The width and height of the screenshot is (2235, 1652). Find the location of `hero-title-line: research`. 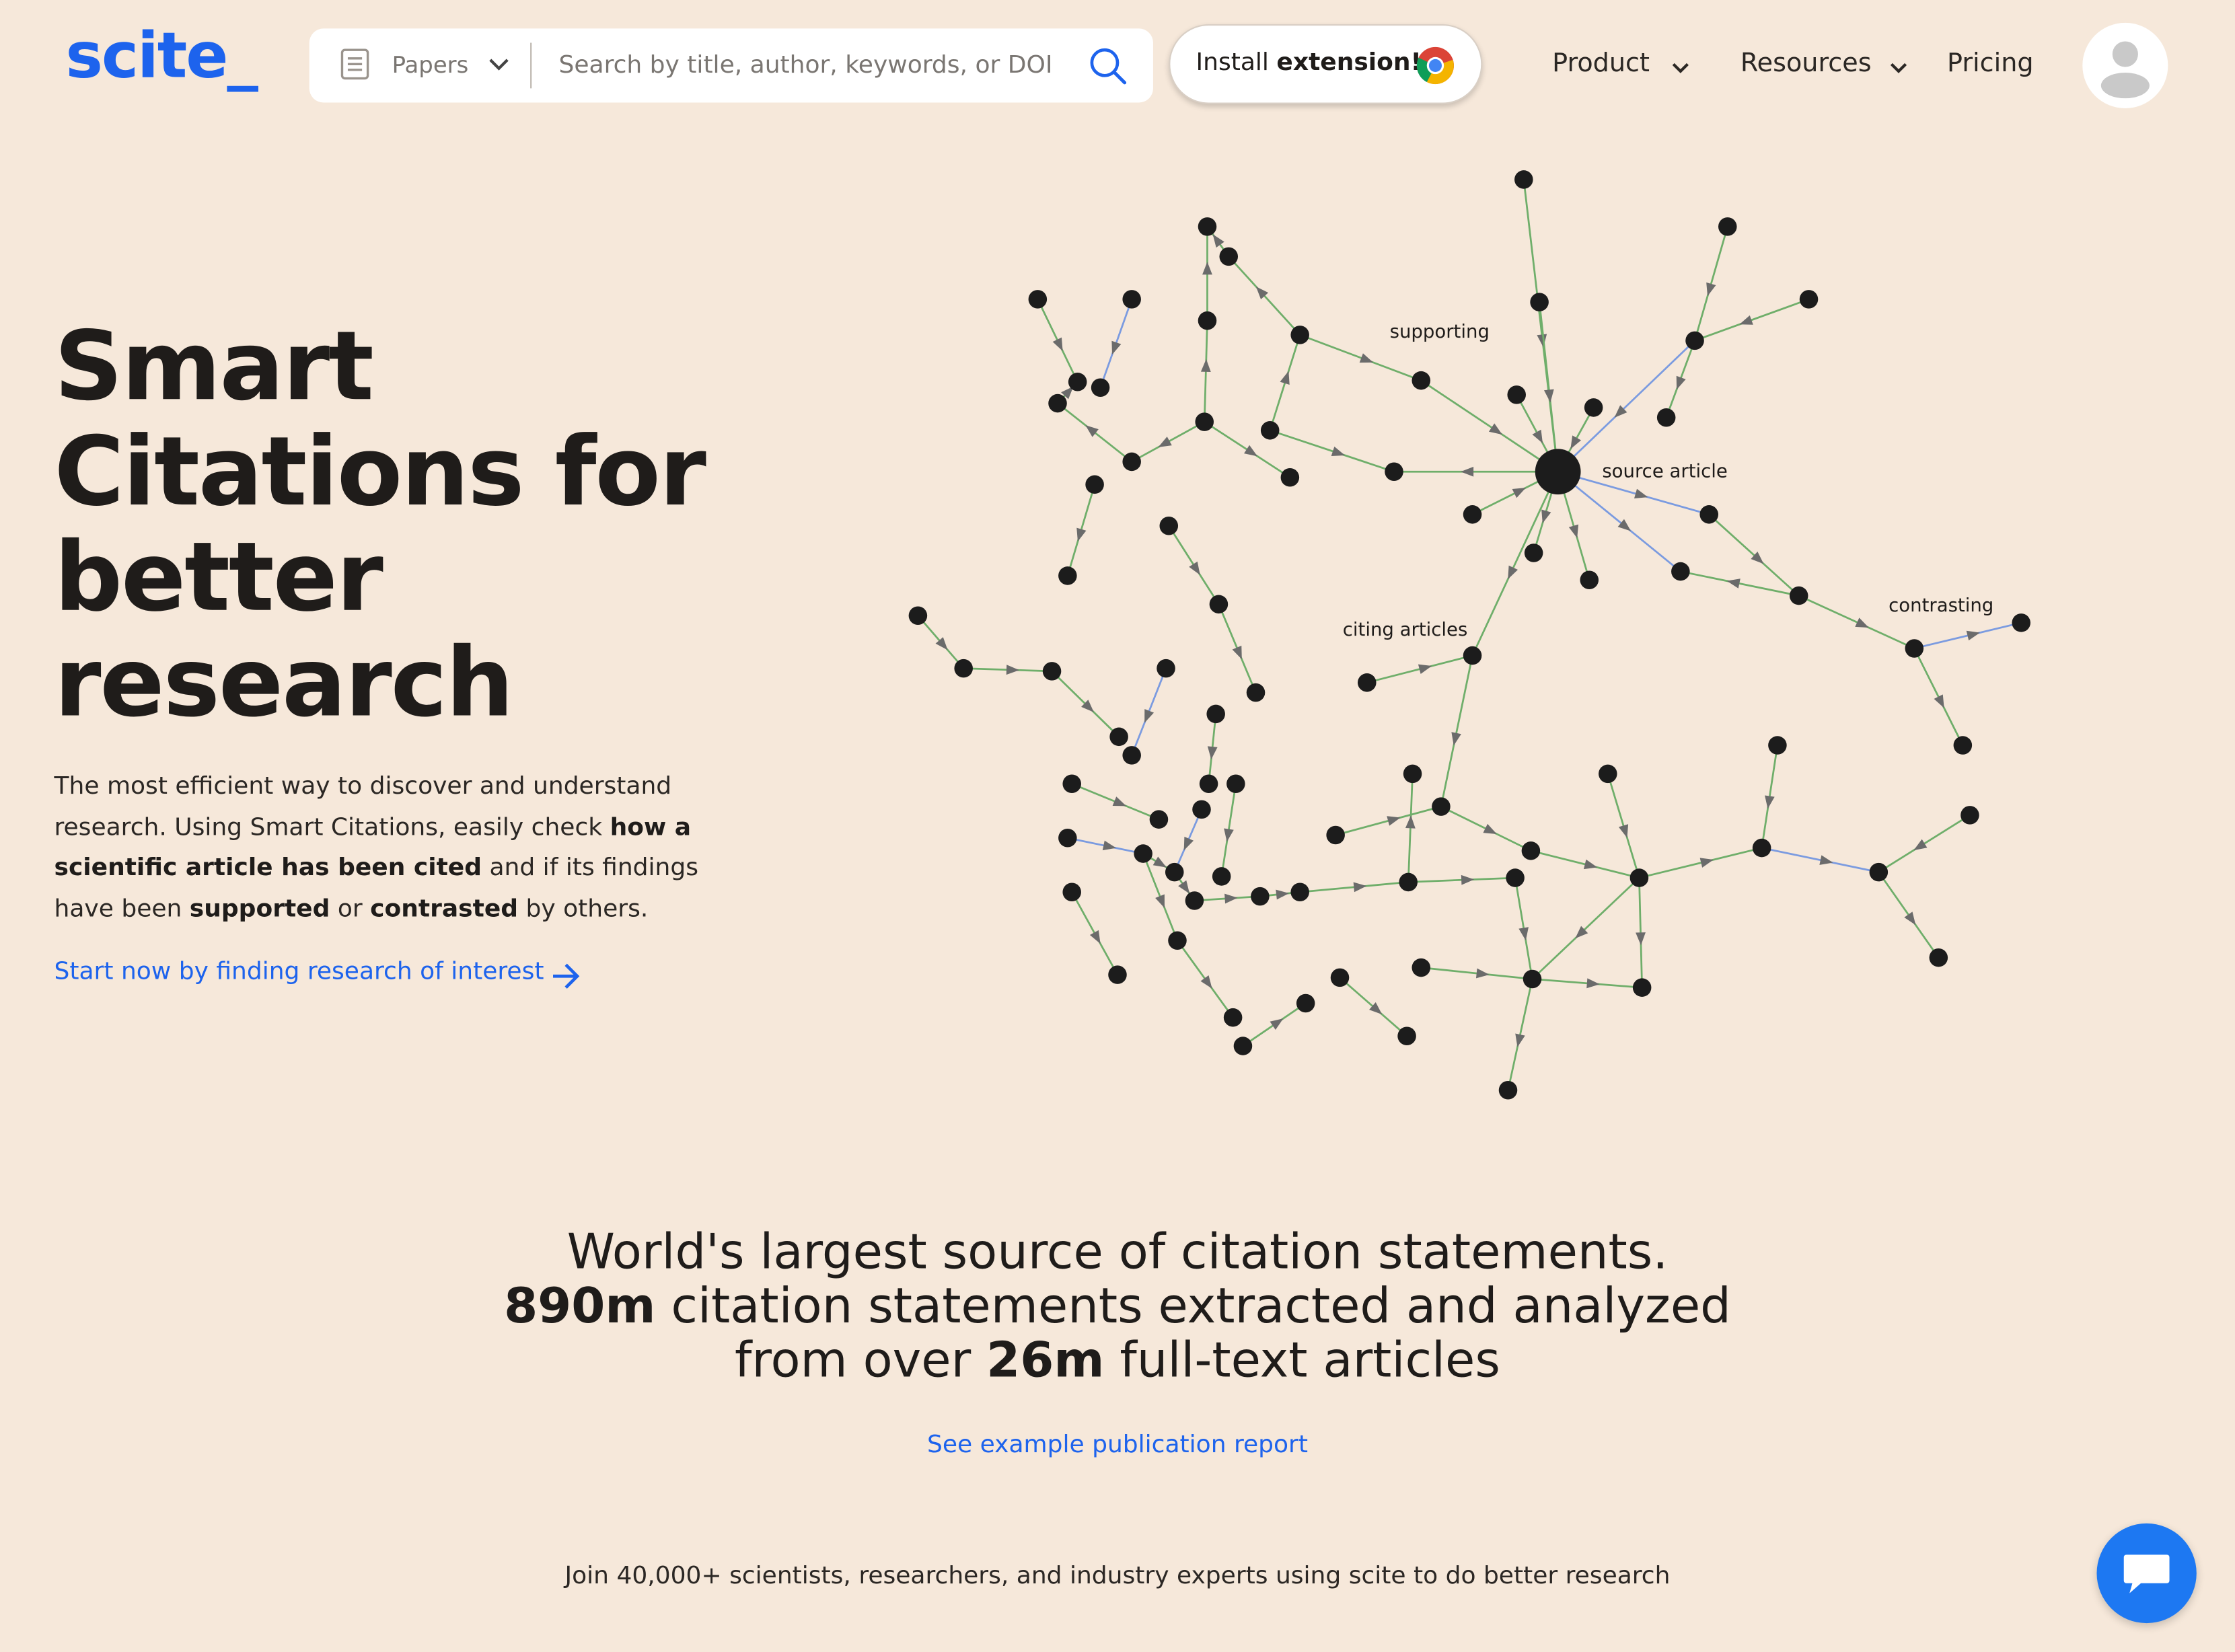

hero-title-line: research is located at coordinates (284, 683).